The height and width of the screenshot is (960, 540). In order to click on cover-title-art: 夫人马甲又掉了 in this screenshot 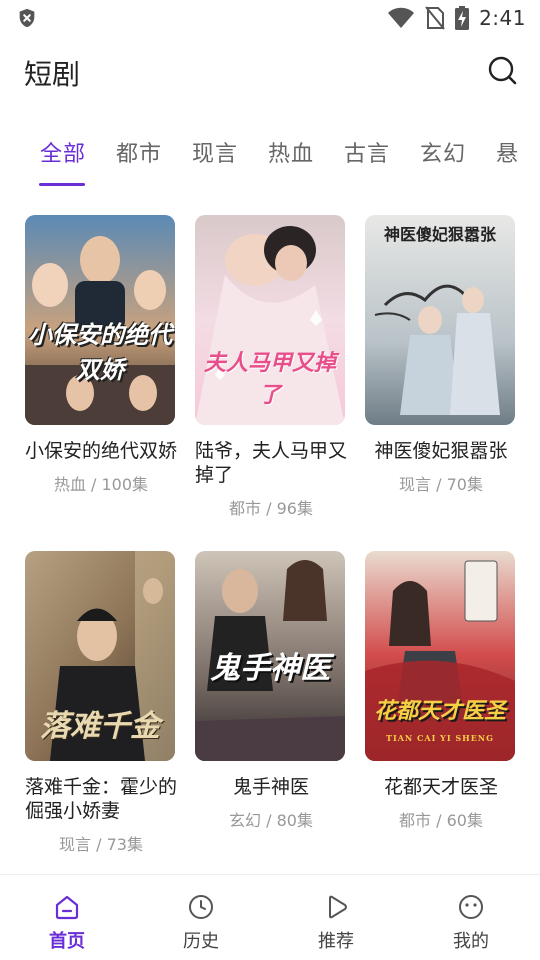, I will do `click(269, 379)`.